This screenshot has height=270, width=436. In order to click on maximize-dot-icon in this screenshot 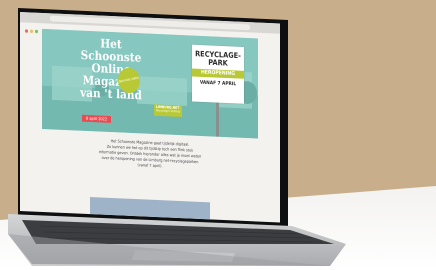, I will do `click(36, 31)`.